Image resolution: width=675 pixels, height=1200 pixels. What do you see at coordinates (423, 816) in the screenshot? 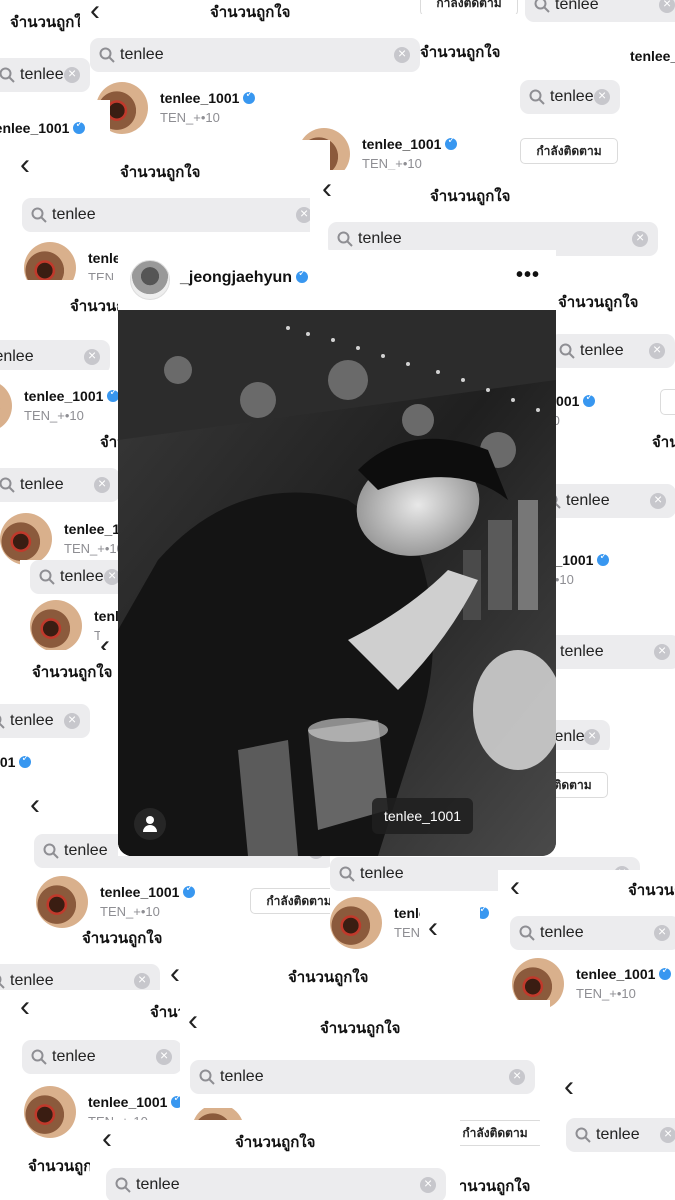
I see `user-tag-label: tenlee_1001` at bounding box center [423, 816].